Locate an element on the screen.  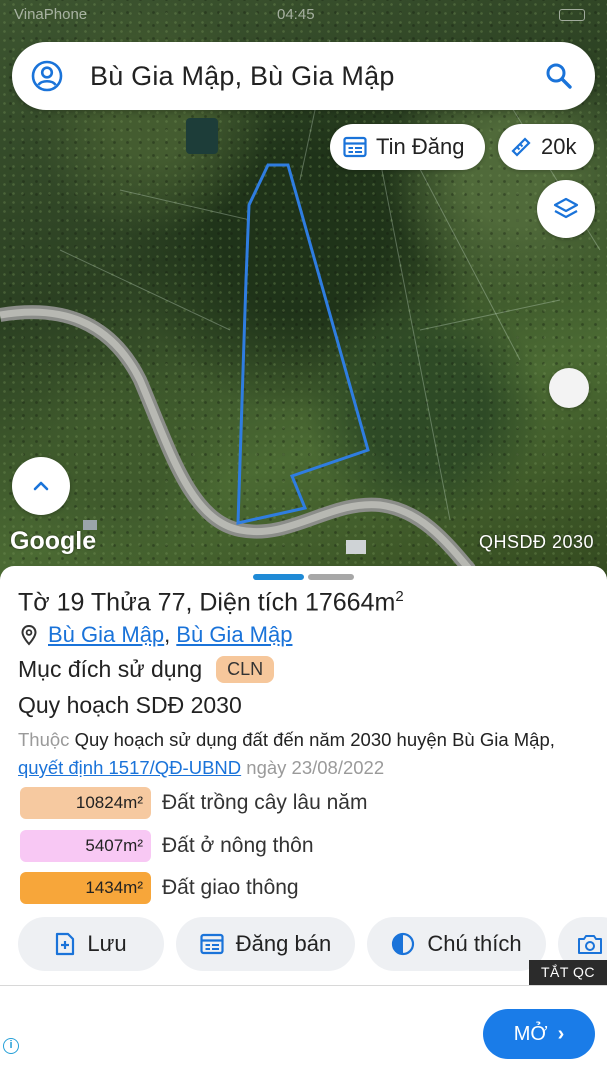
ad-banner: i MỞ › is located at coordinates (303, 1032).